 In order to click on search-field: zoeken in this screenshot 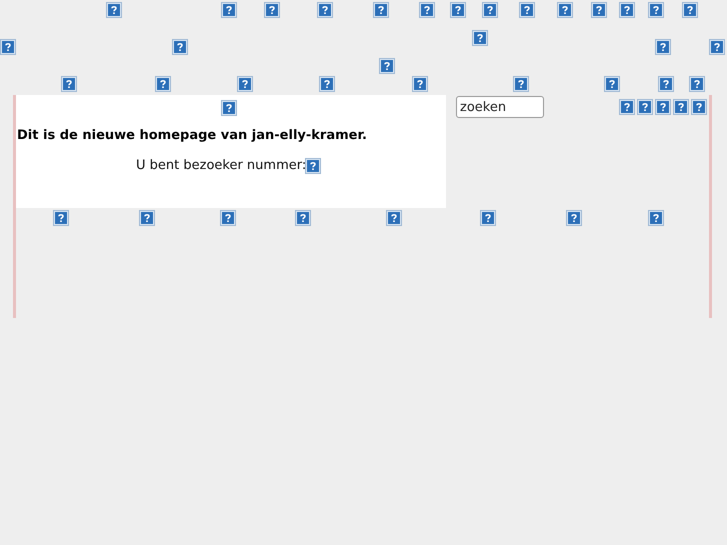, I will do `click(500, 107)`.